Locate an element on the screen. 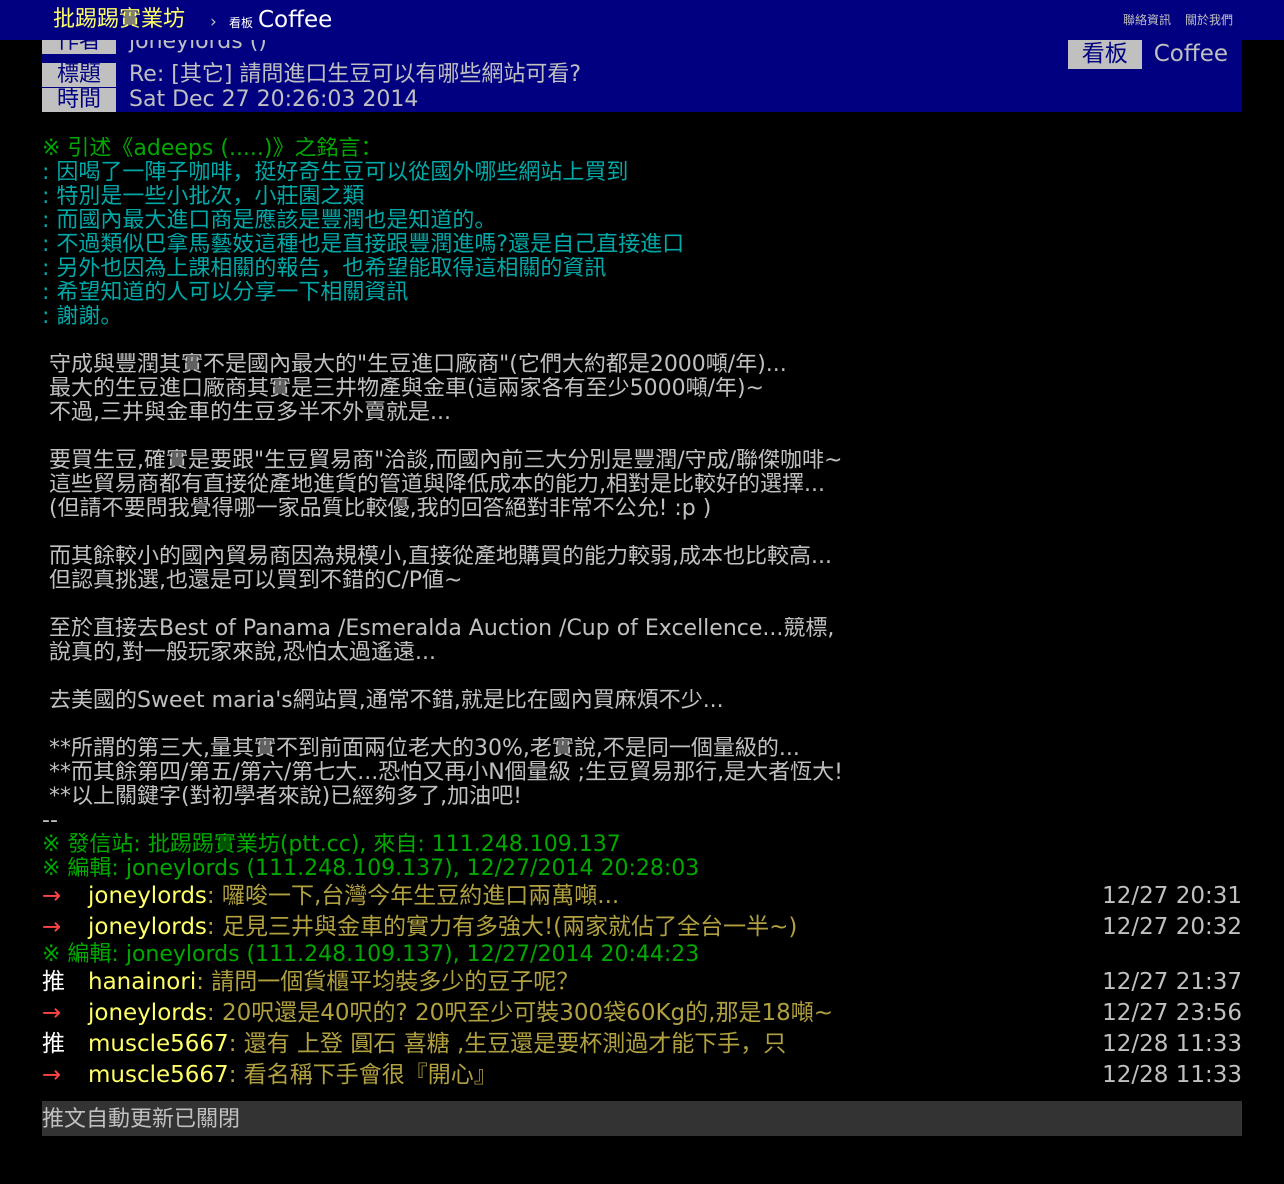 The height and width of the screenshot is (1184, 1284). body-line: (但請不要問我覺得哪一家品質比較優,我的回答絕對非常不公允! :p ) is located at coordinates (377, 509).